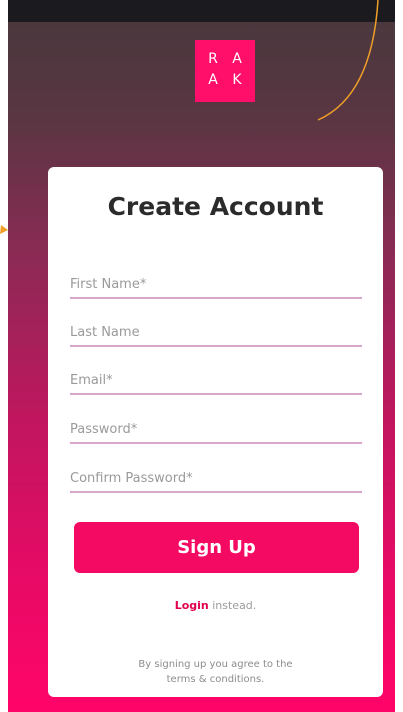  Describe the element at coordinates (216, 547) in the screenshot. I see `sign-up-button: Sign Up` at that location.